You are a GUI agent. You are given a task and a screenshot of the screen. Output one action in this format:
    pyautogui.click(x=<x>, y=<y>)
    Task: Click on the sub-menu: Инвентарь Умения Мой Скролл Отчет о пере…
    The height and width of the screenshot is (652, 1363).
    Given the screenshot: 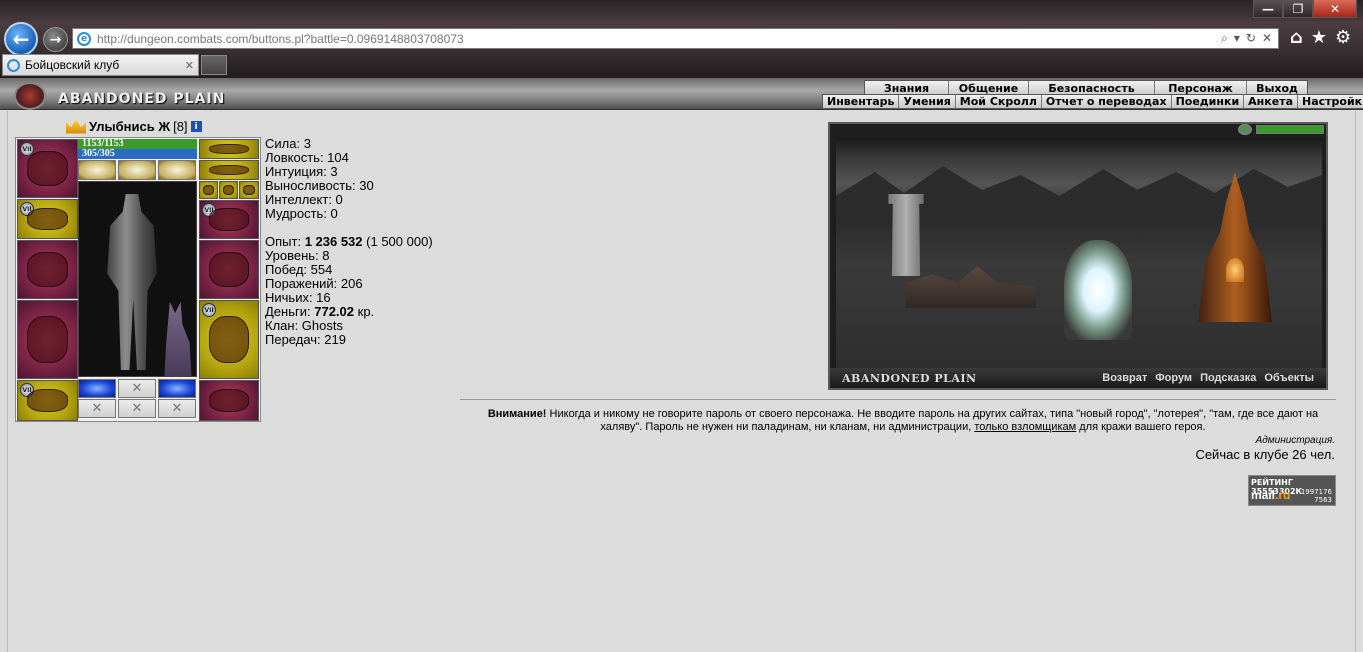 What is the action you would take?
    pyautogui.click(x=1092, y=101)
    